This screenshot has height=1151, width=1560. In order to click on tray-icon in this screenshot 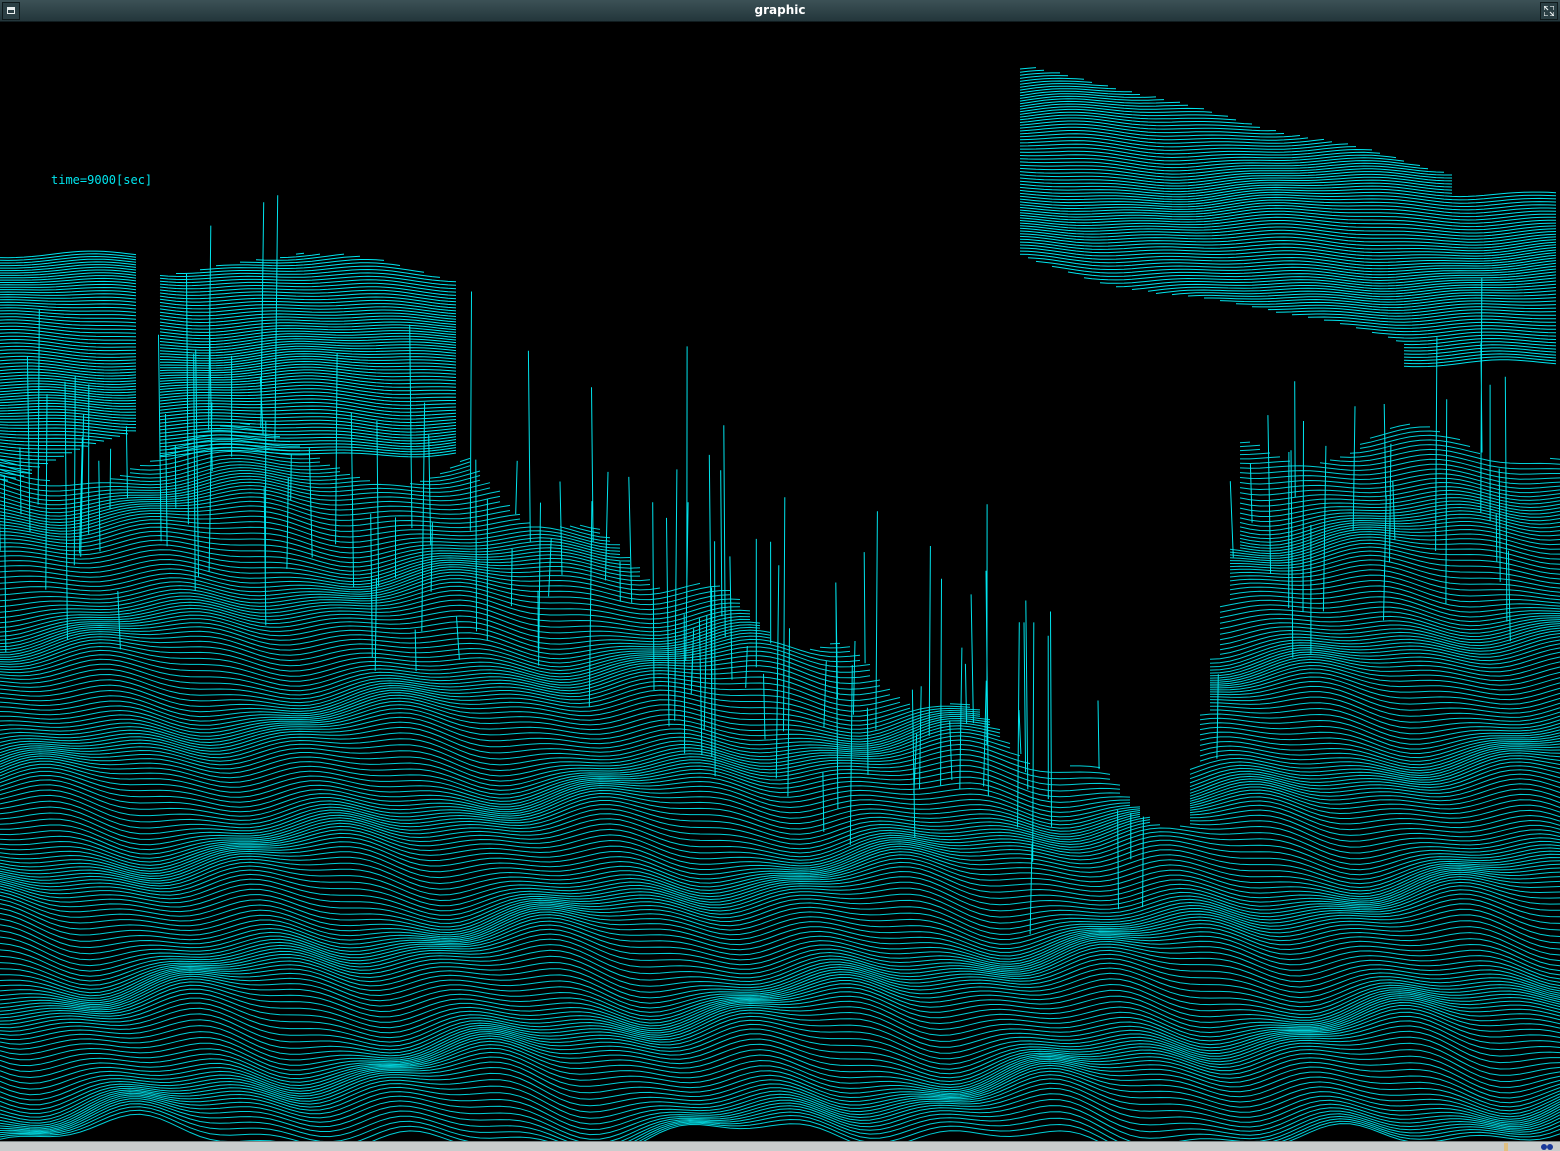, I will do `click(1547, 1147)`.